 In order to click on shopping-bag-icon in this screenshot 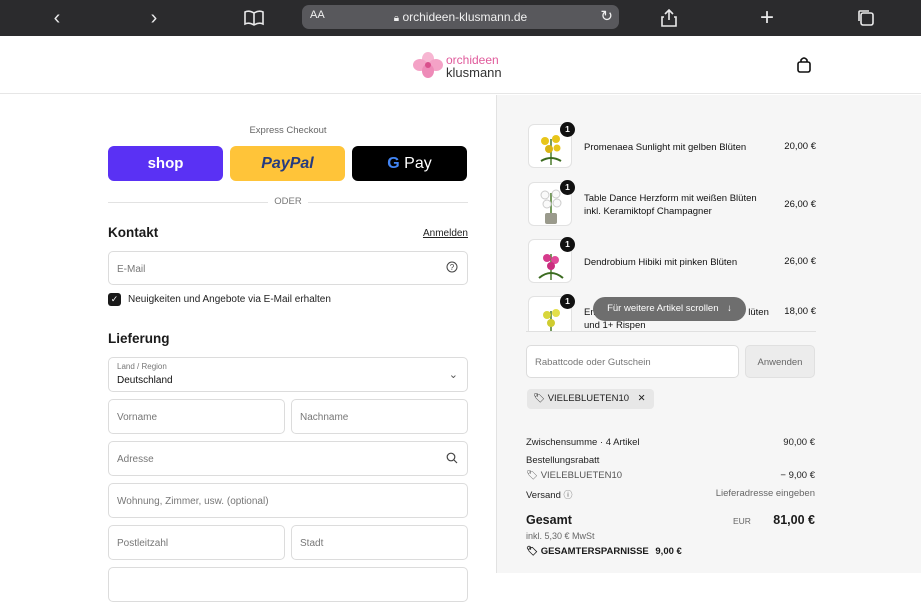, I will do `click(804, 65)`.